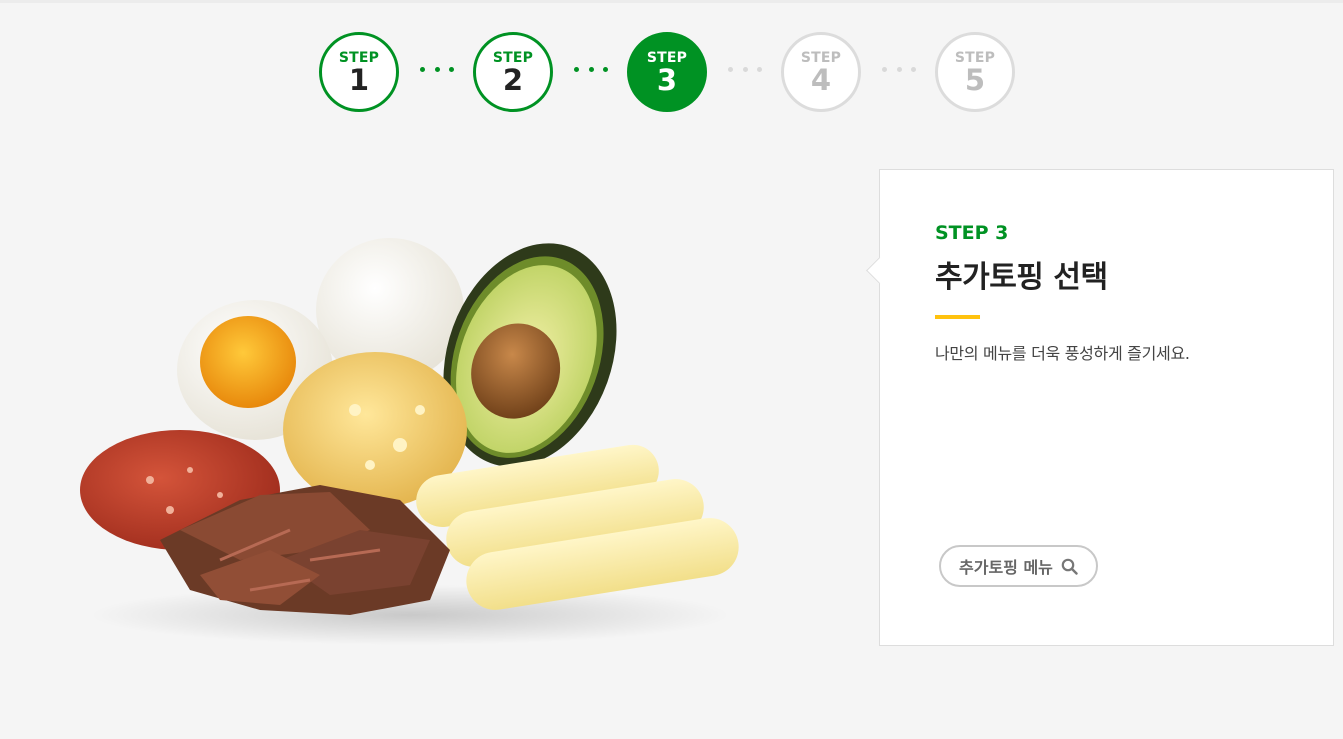  I want to click on title-underline, so click(957, 317).